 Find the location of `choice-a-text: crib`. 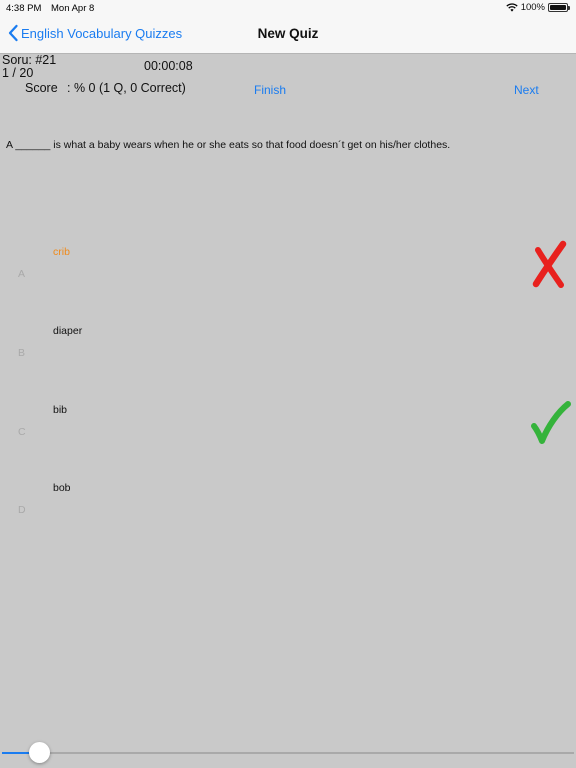

choice-a-text: crib is located at coordinates (61, 252).